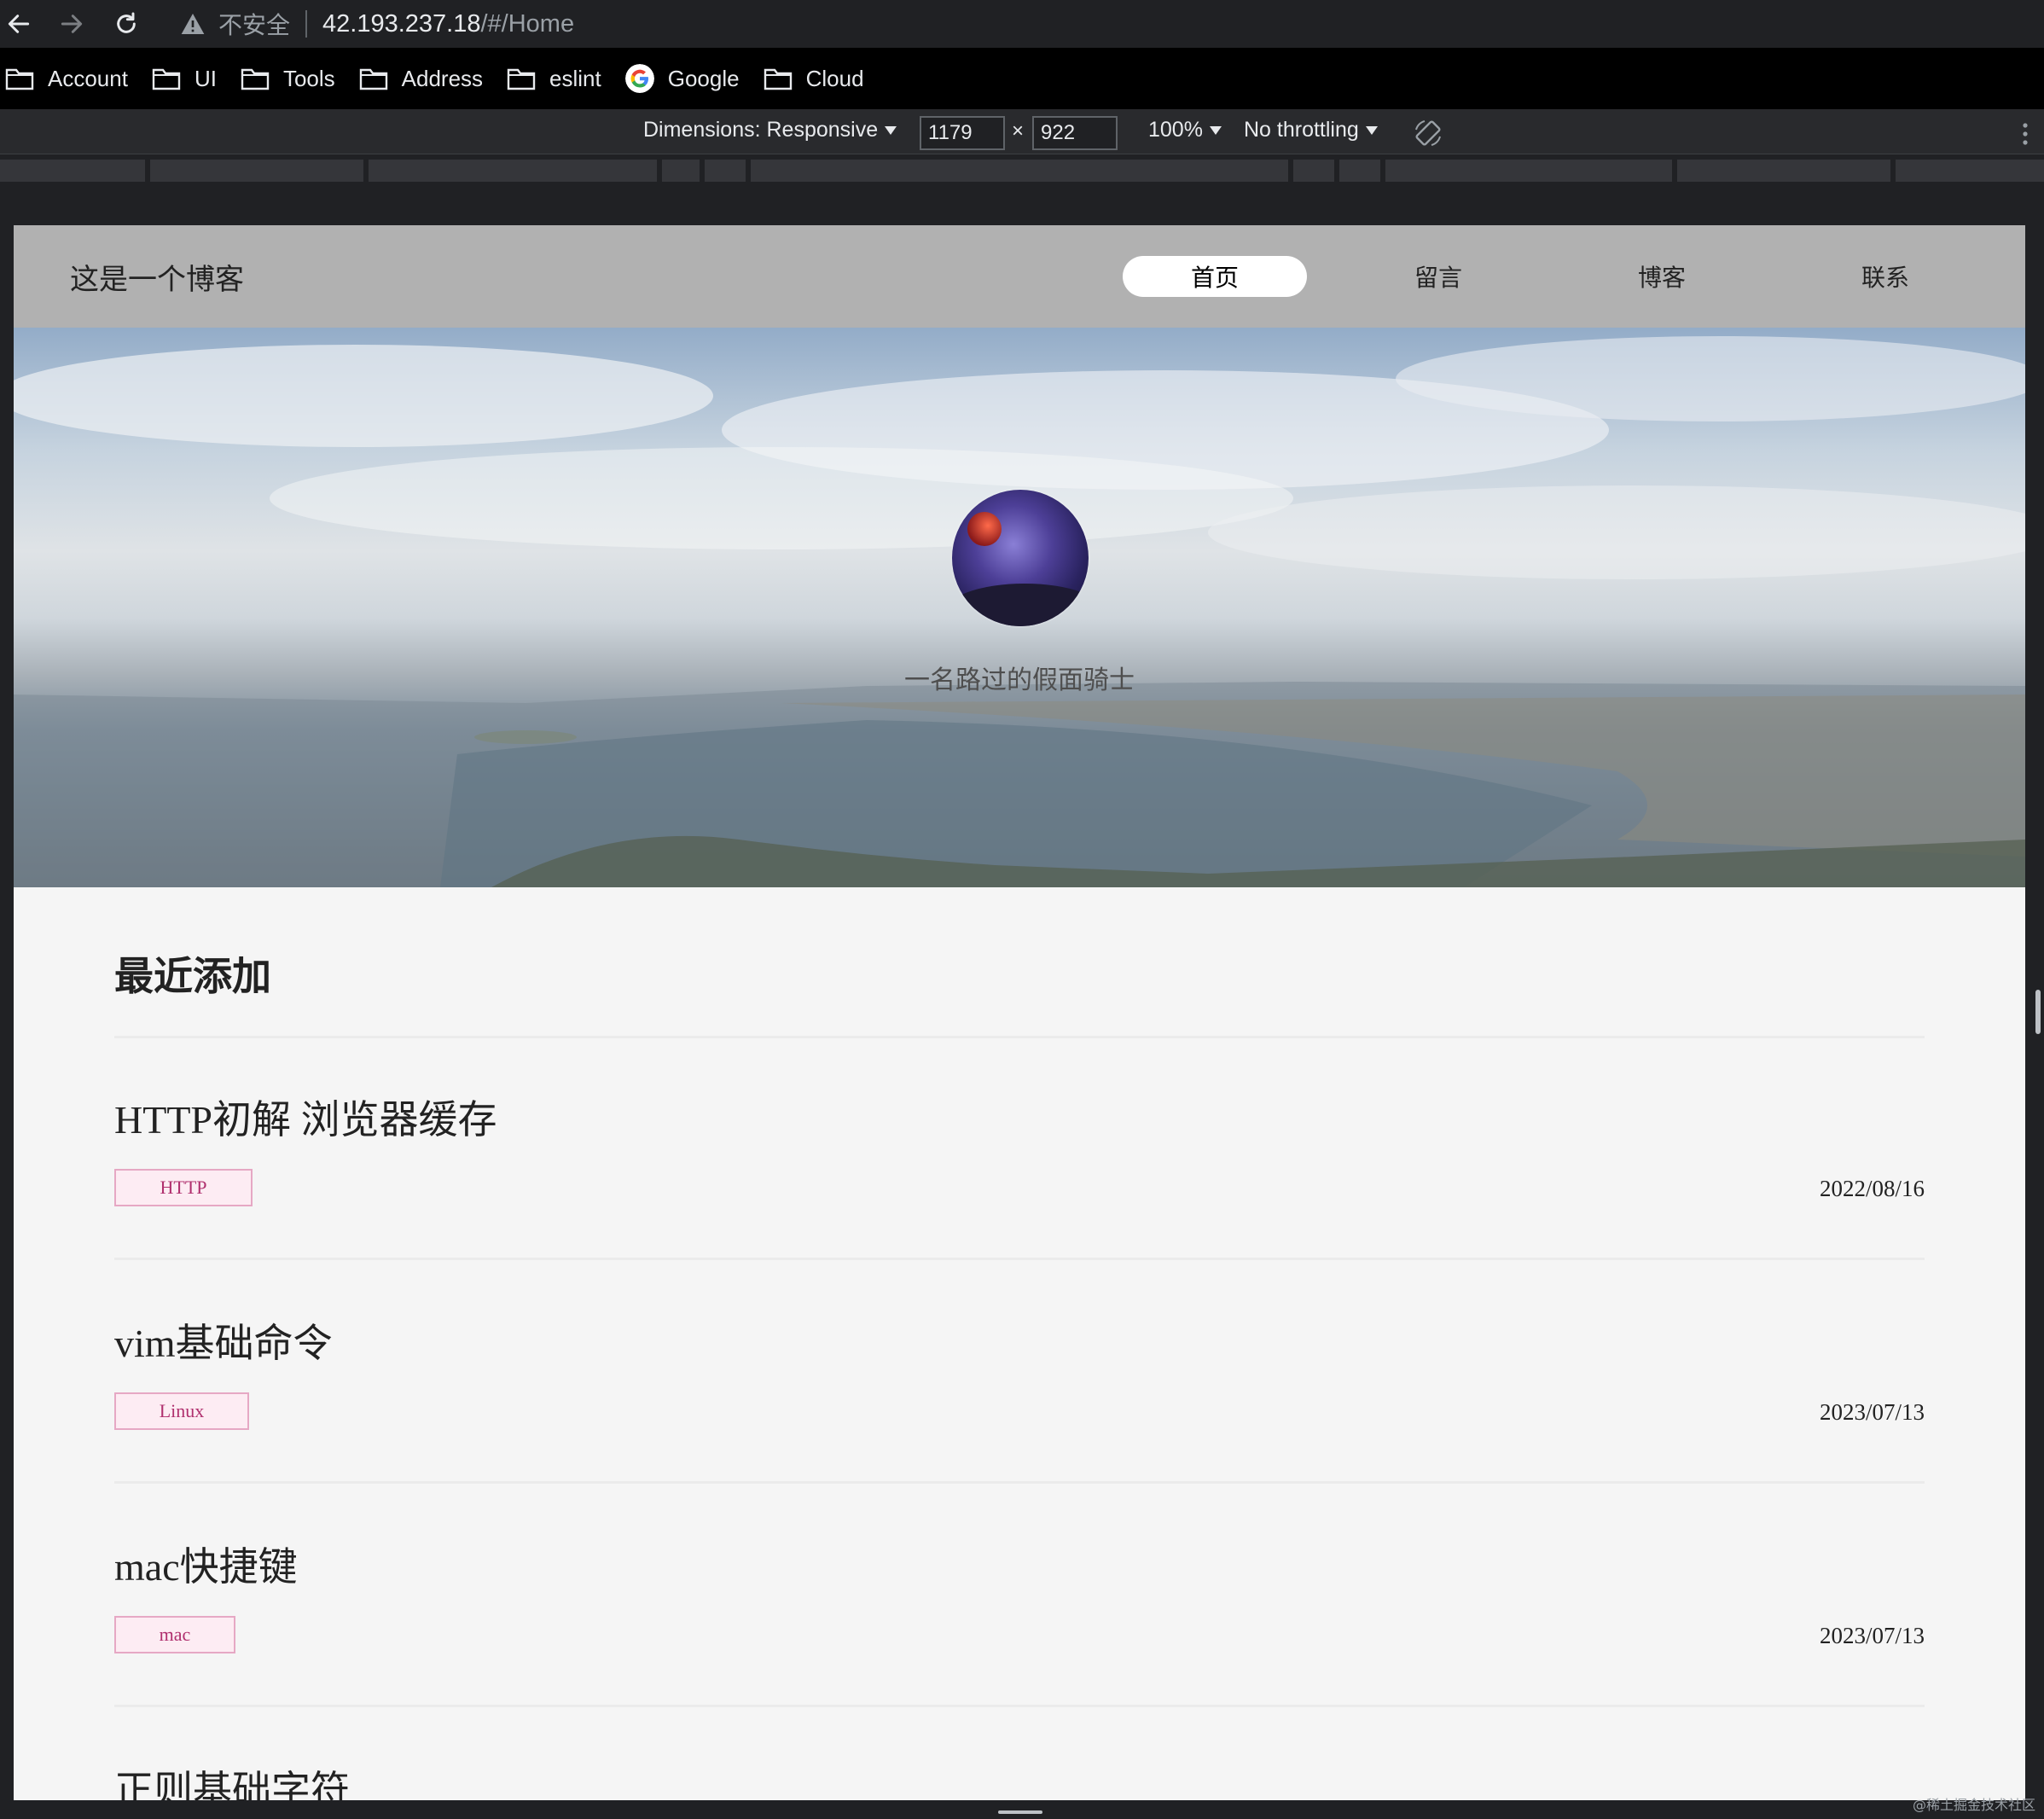 The image size is (2044, 1819). Describe the element at coordinates (1438, 276) in the screenshot. I see `nav-messages: 留言` at that location.